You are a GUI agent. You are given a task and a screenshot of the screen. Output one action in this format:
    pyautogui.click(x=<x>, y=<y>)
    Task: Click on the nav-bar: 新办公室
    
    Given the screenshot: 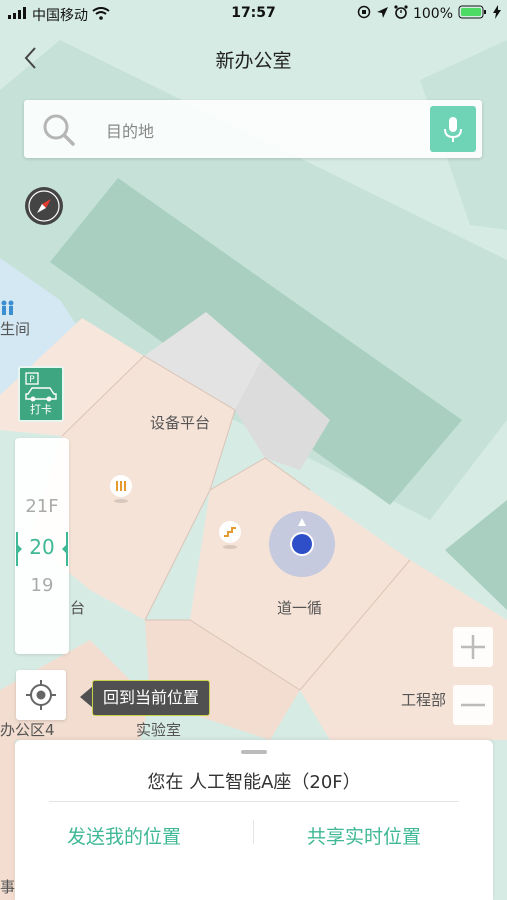 What is the action you would take?
    pyautogui.click(x=253, y=58)
    